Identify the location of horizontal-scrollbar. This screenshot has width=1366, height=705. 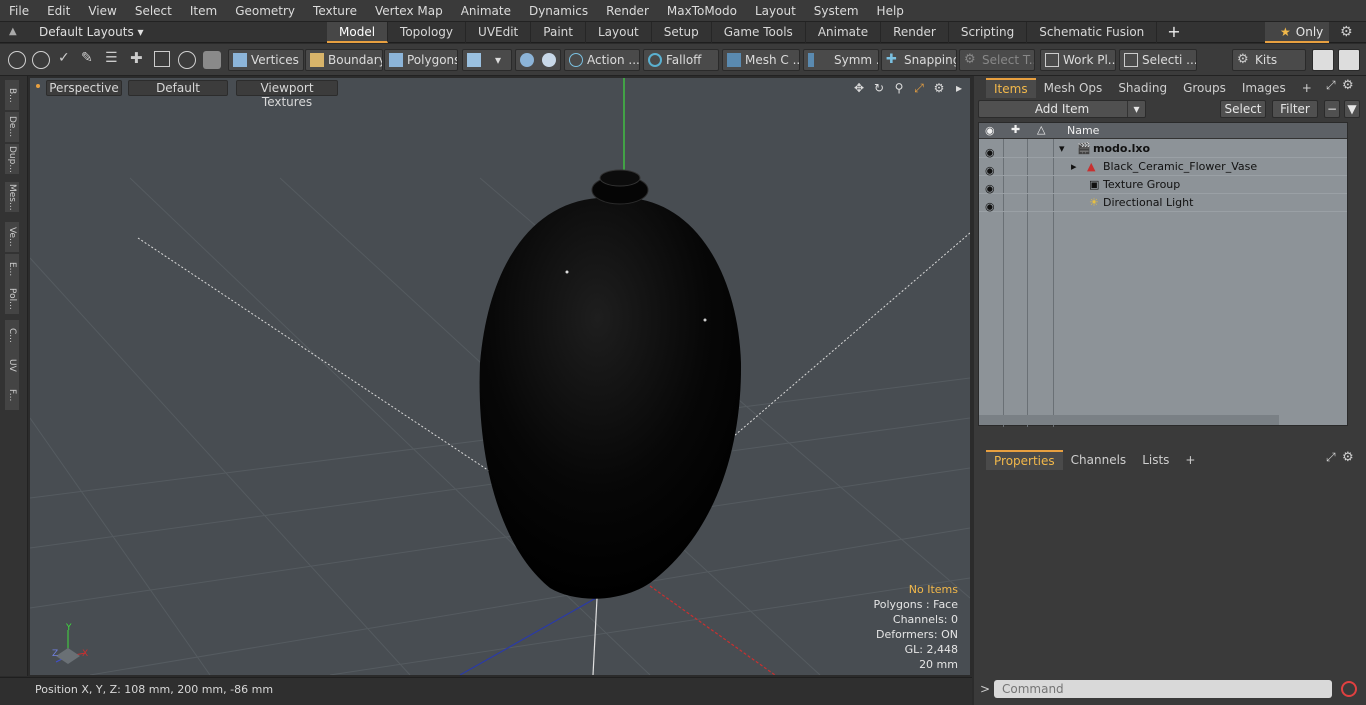
(1129, 420).